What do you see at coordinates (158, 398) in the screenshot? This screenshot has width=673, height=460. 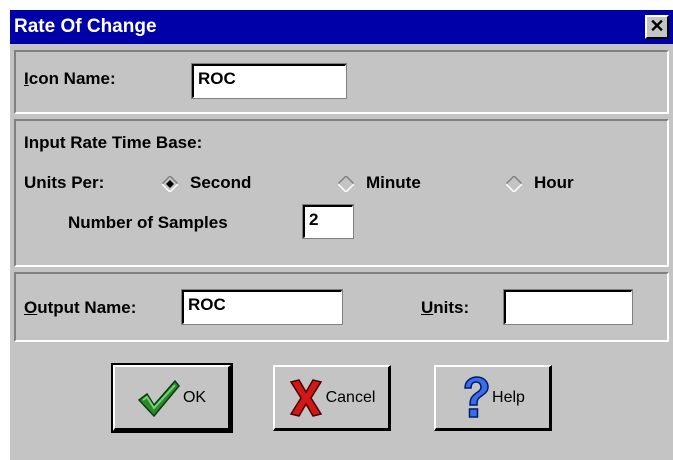 I see `checkmark-icon` at bounding box center [158, 398].